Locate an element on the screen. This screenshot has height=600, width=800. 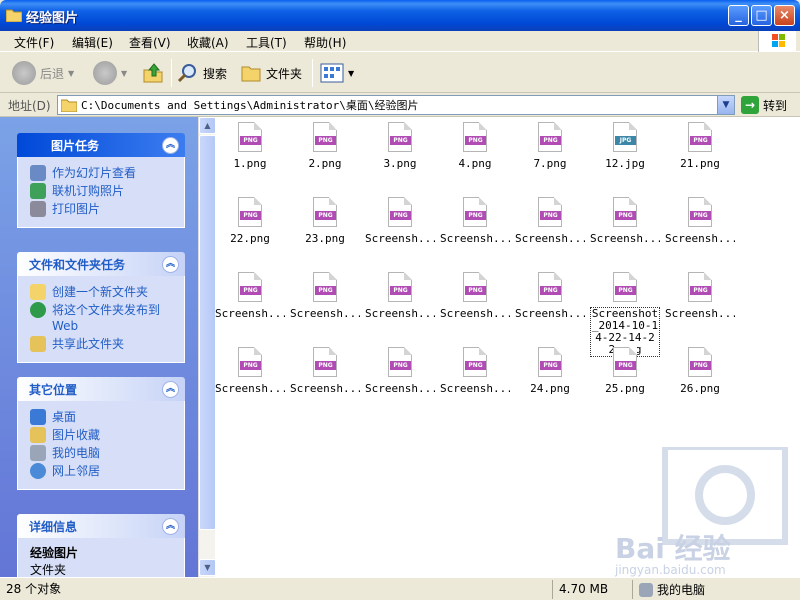
network-icon is located at coordinates (38, 471).